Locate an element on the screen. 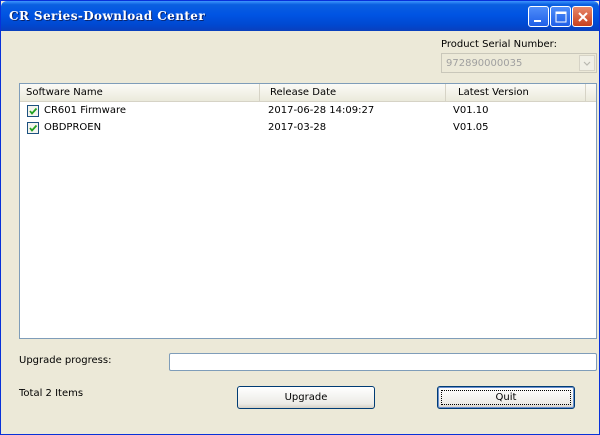 The width and height of the screenshot is (600, 435). upgrade-progress-label: Upgrade progress: is located at coordinates (65, 360).